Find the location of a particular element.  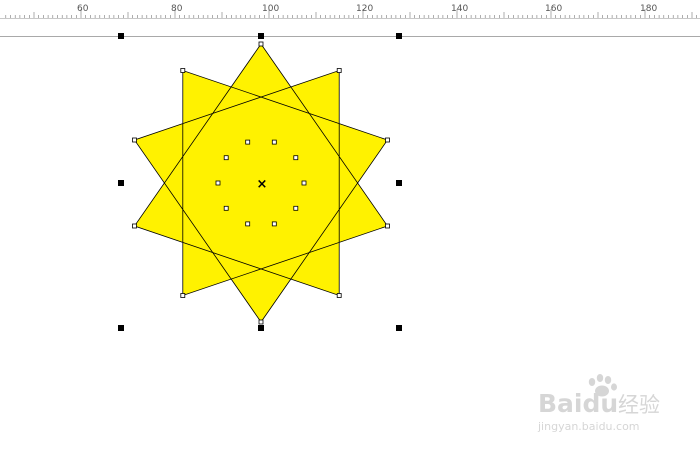

baidu-watermark: Baidu 经验 jingyan.baidu.com is located at coordinates (598, 403).